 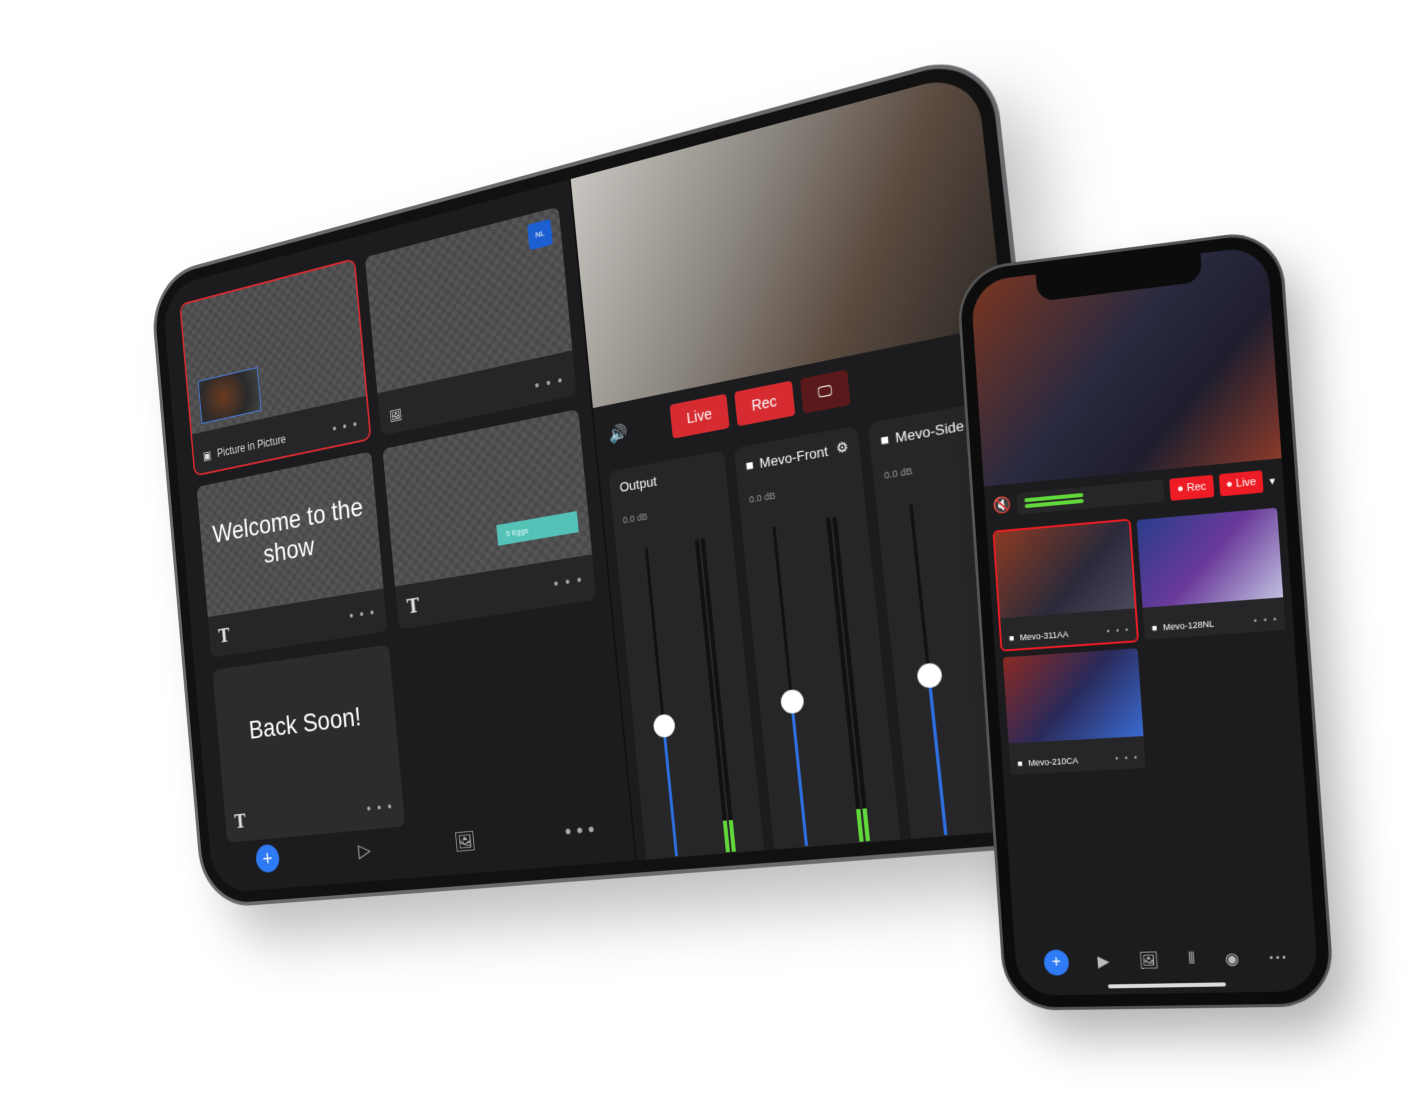 I want to click on rec-button: Rec, so click(x=764, y=403).